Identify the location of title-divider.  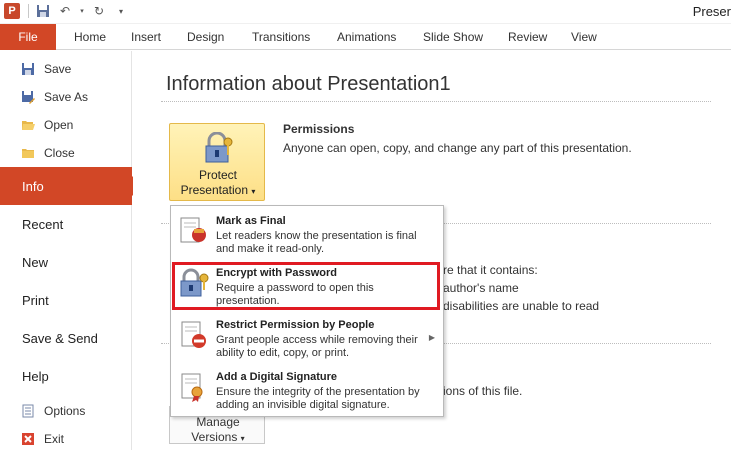
(436, 101).